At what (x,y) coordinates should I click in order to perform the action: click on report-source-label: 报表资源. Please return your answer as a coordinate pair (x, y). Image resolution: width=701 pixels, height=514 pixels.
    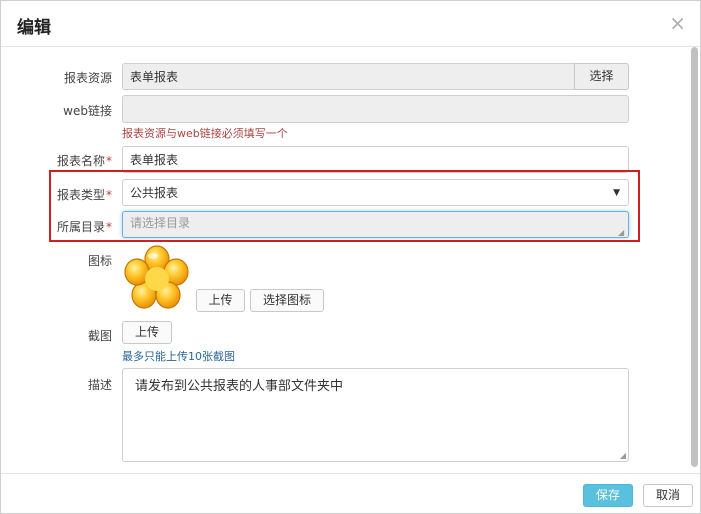
    Looking at the image, I should click on (87, 78).